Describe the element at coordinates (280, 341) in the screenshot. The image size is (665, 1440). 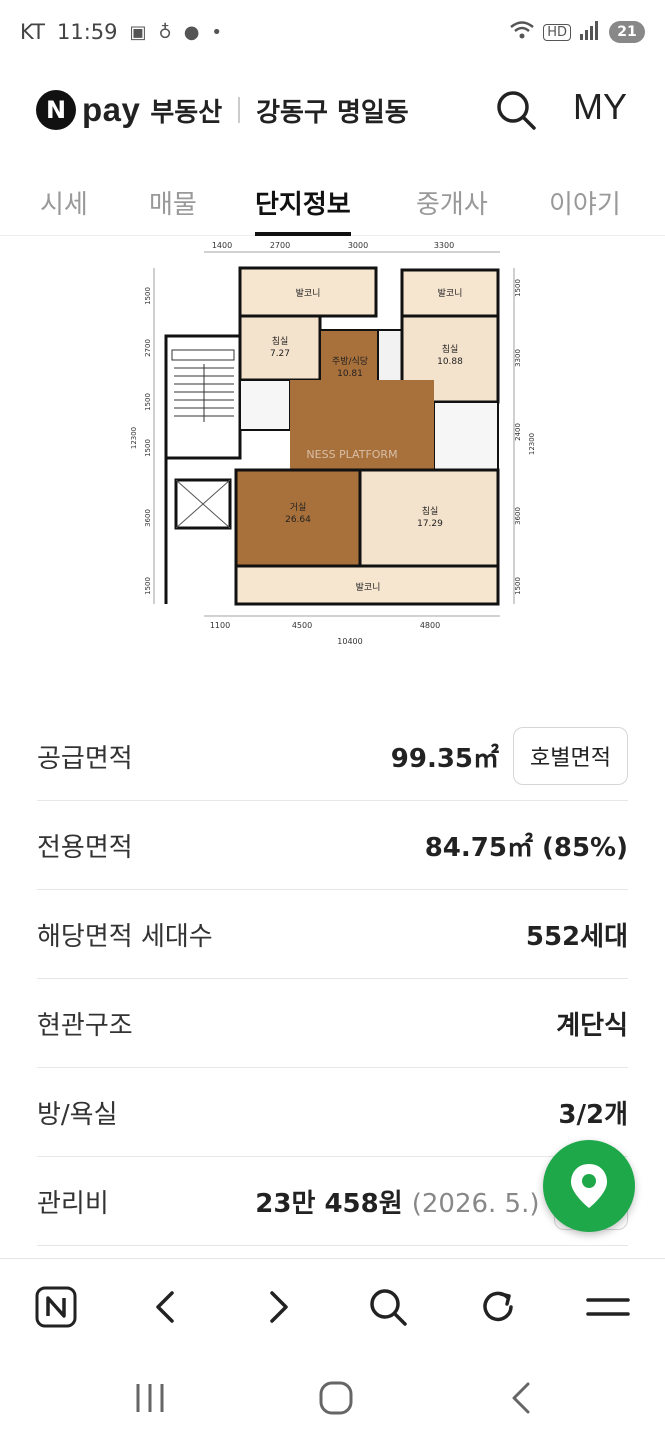
I see `room-bed1-name: 침실` at that location.